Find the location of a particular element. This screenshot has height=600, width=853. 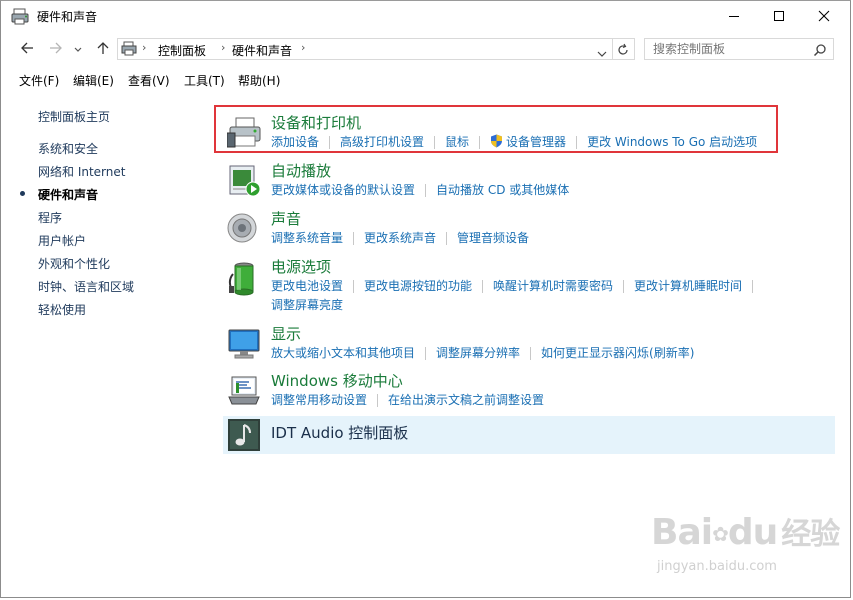

arrow-right-icon is located at coordinates (56, 49).